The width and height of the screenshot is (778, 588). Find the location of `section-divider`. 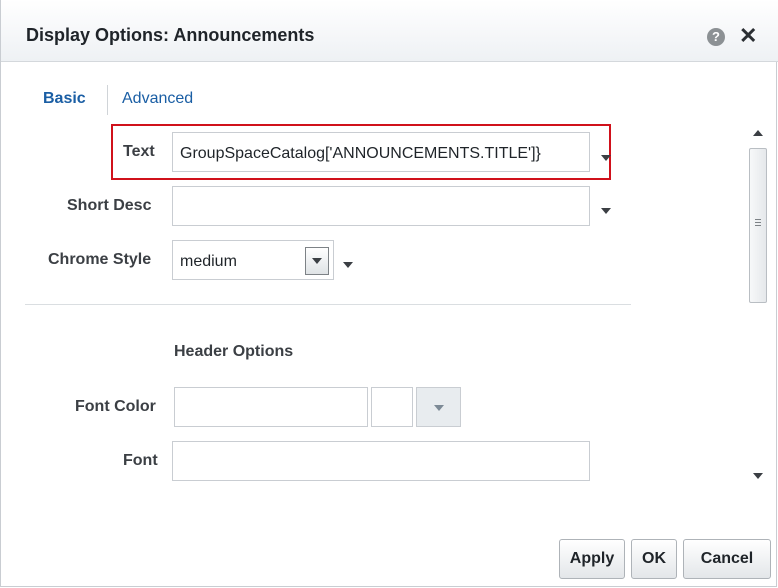

section-divider is located at coordinates (328, 304).